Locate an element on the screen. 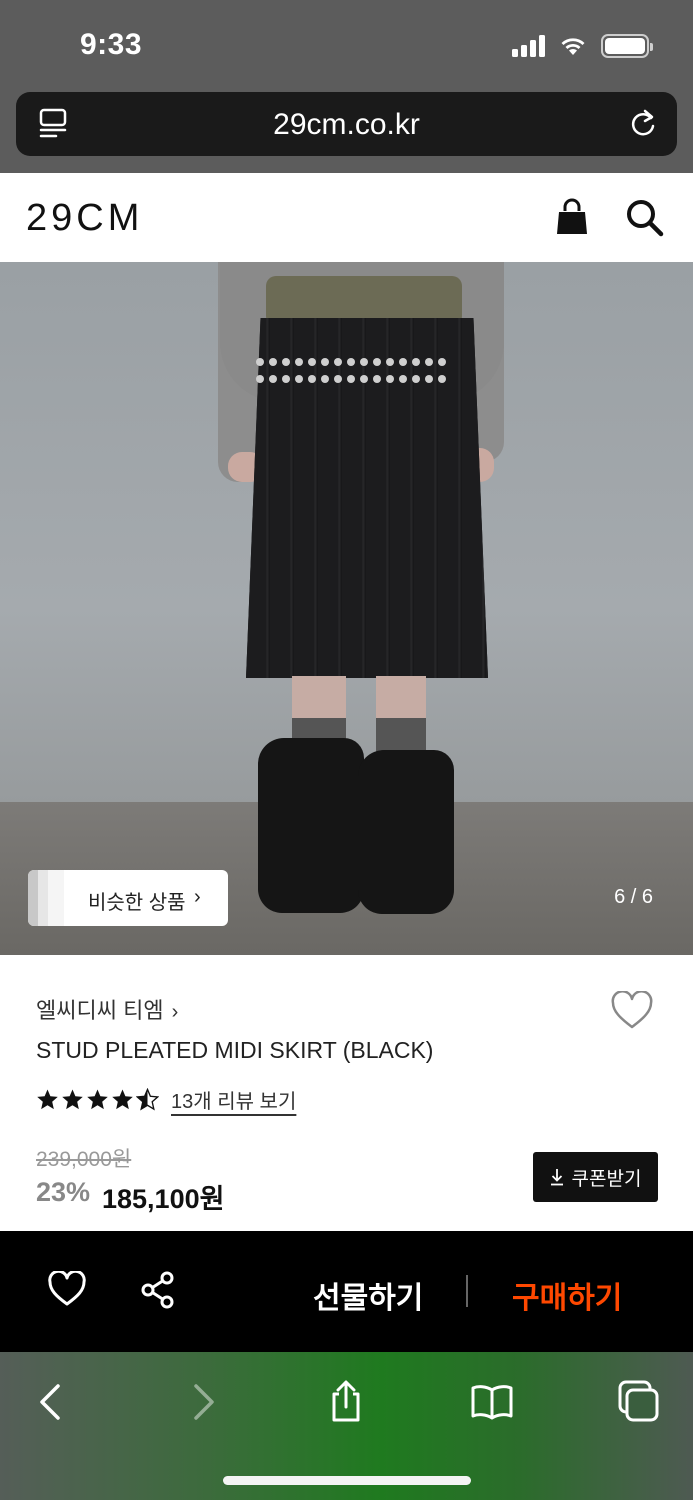 This screenshot has width=693, height=1500. download-icon is located at coordinates (556, 1177).